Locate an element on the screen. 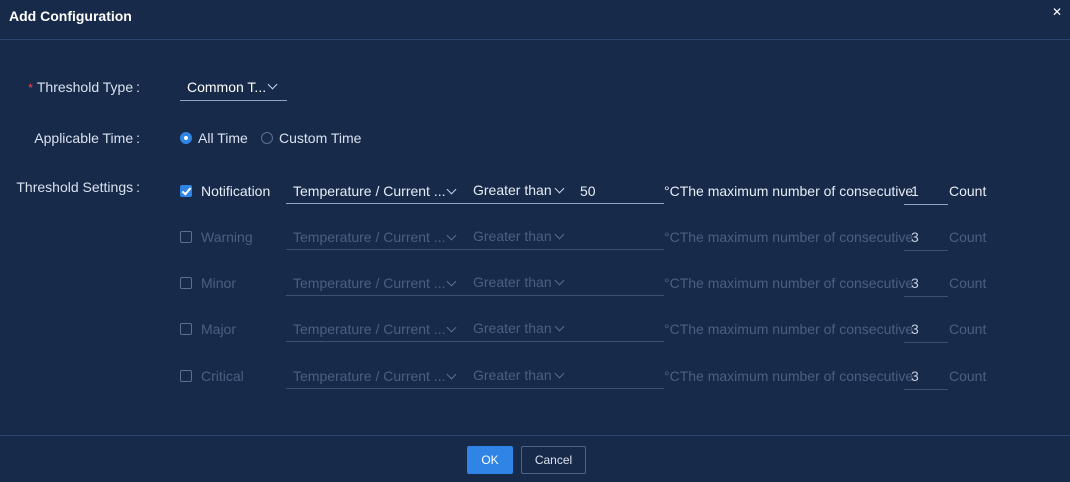 The height and width of the screenshot is (482, 1070). severity-label: Warning is located at coordinates (227, 237).